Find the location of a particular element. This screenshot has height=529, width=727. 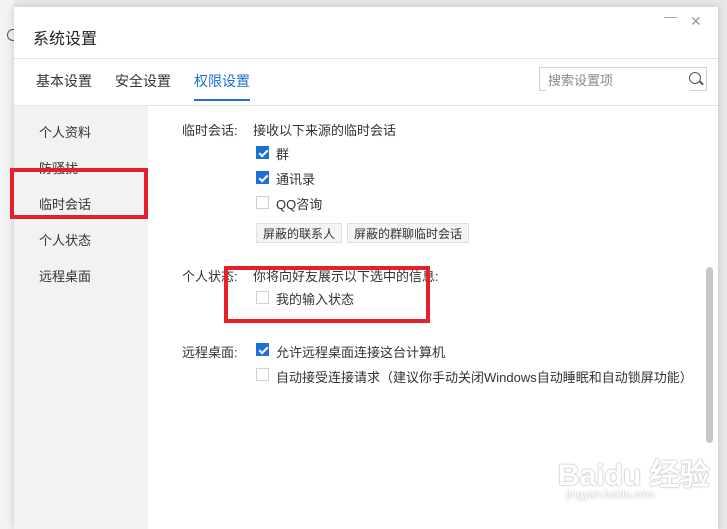

scrollbar is located at coordinates (709, 355).